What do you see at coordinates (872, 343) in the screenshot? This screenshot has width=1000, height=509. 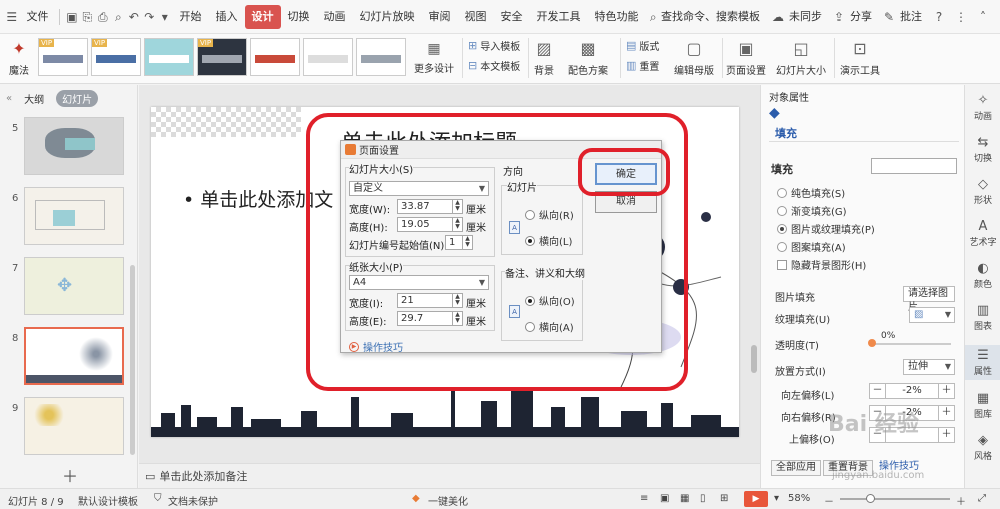 I see `slider-knob` at bounding box center [872, 343].